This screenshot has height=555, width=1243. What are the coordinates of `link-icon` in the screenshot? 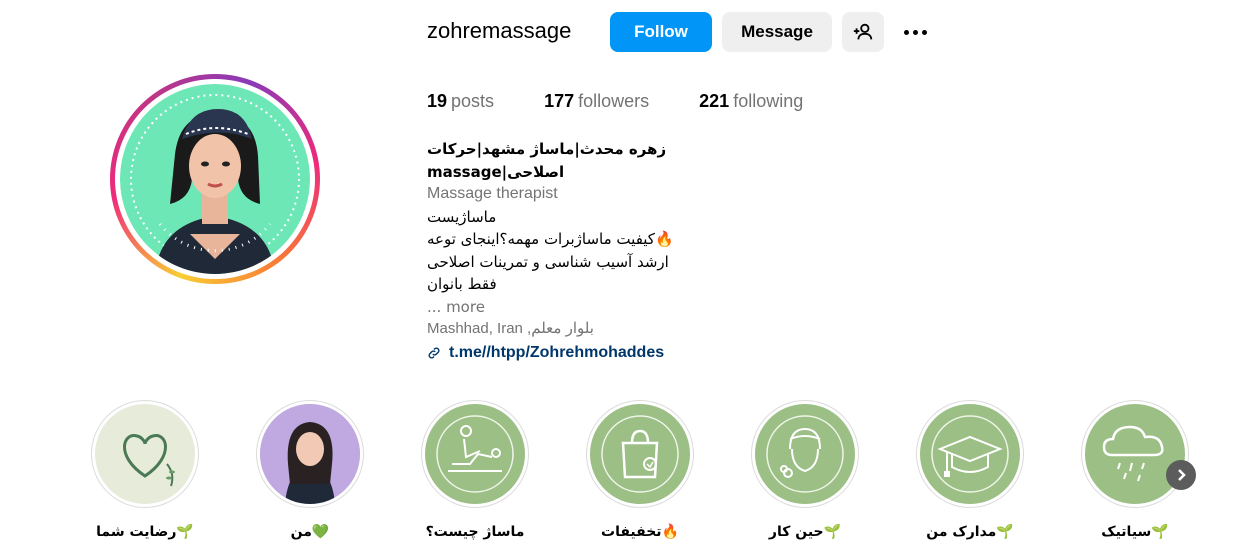 It's located at (434, 353).